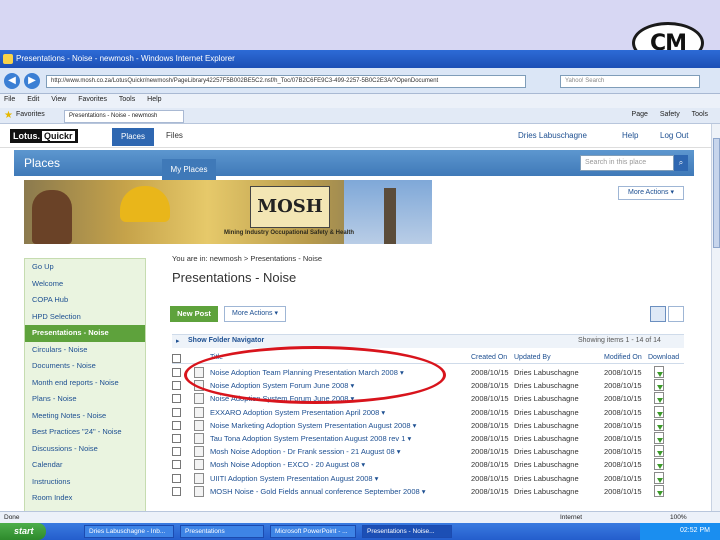 The image size is (720, 540). What do you see at coordinates (623, 357) in the screenshot?
I see `col-modified: Modified On` at bounding box center [623, 357].